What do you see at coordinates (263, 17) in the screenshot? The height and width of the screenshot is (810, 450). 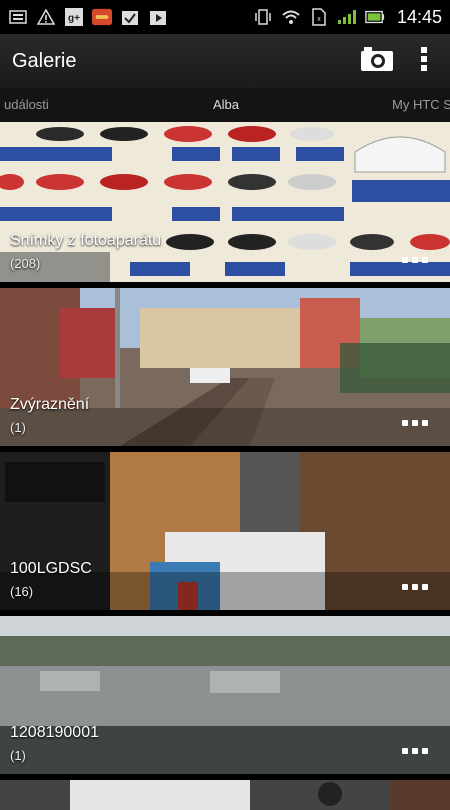 I see `vibrate-icon` at bounding box center [263, 17].